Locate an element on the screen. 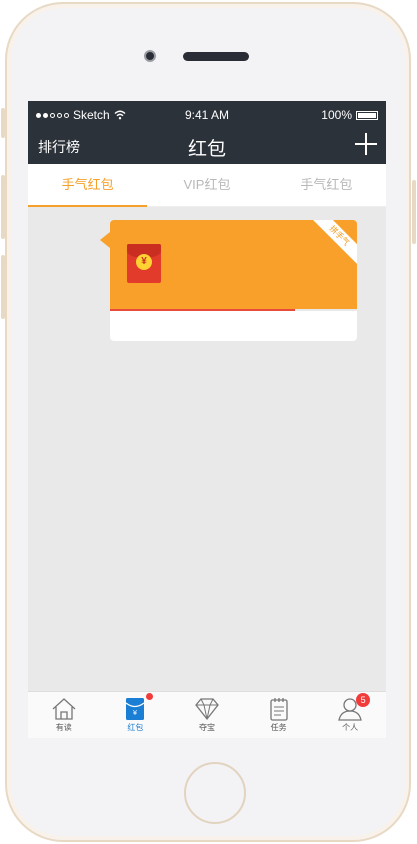  progress-track is located at coordinates (233, 310).